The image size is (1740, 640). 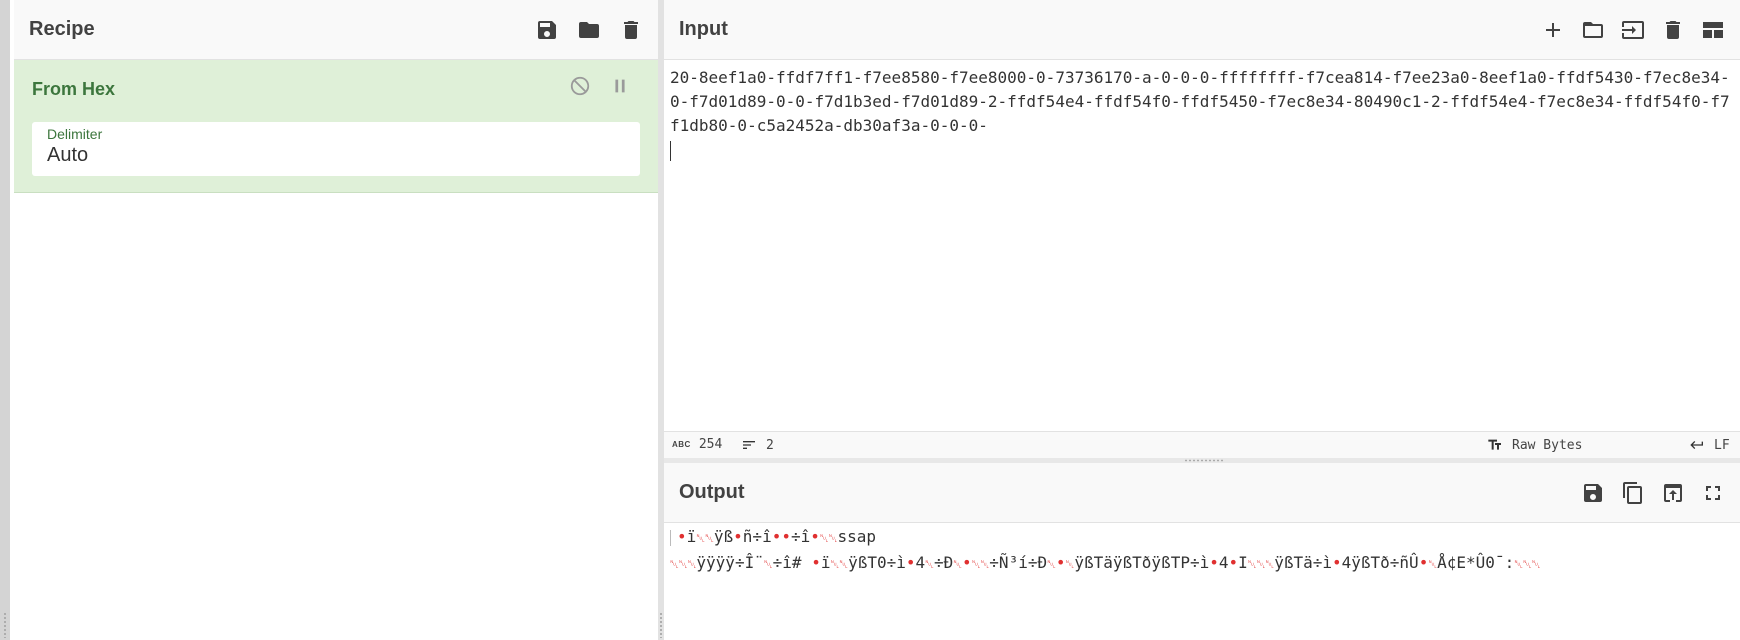 I want to click on format-stat: Raw Bytes, so click(x=1534, y=445).